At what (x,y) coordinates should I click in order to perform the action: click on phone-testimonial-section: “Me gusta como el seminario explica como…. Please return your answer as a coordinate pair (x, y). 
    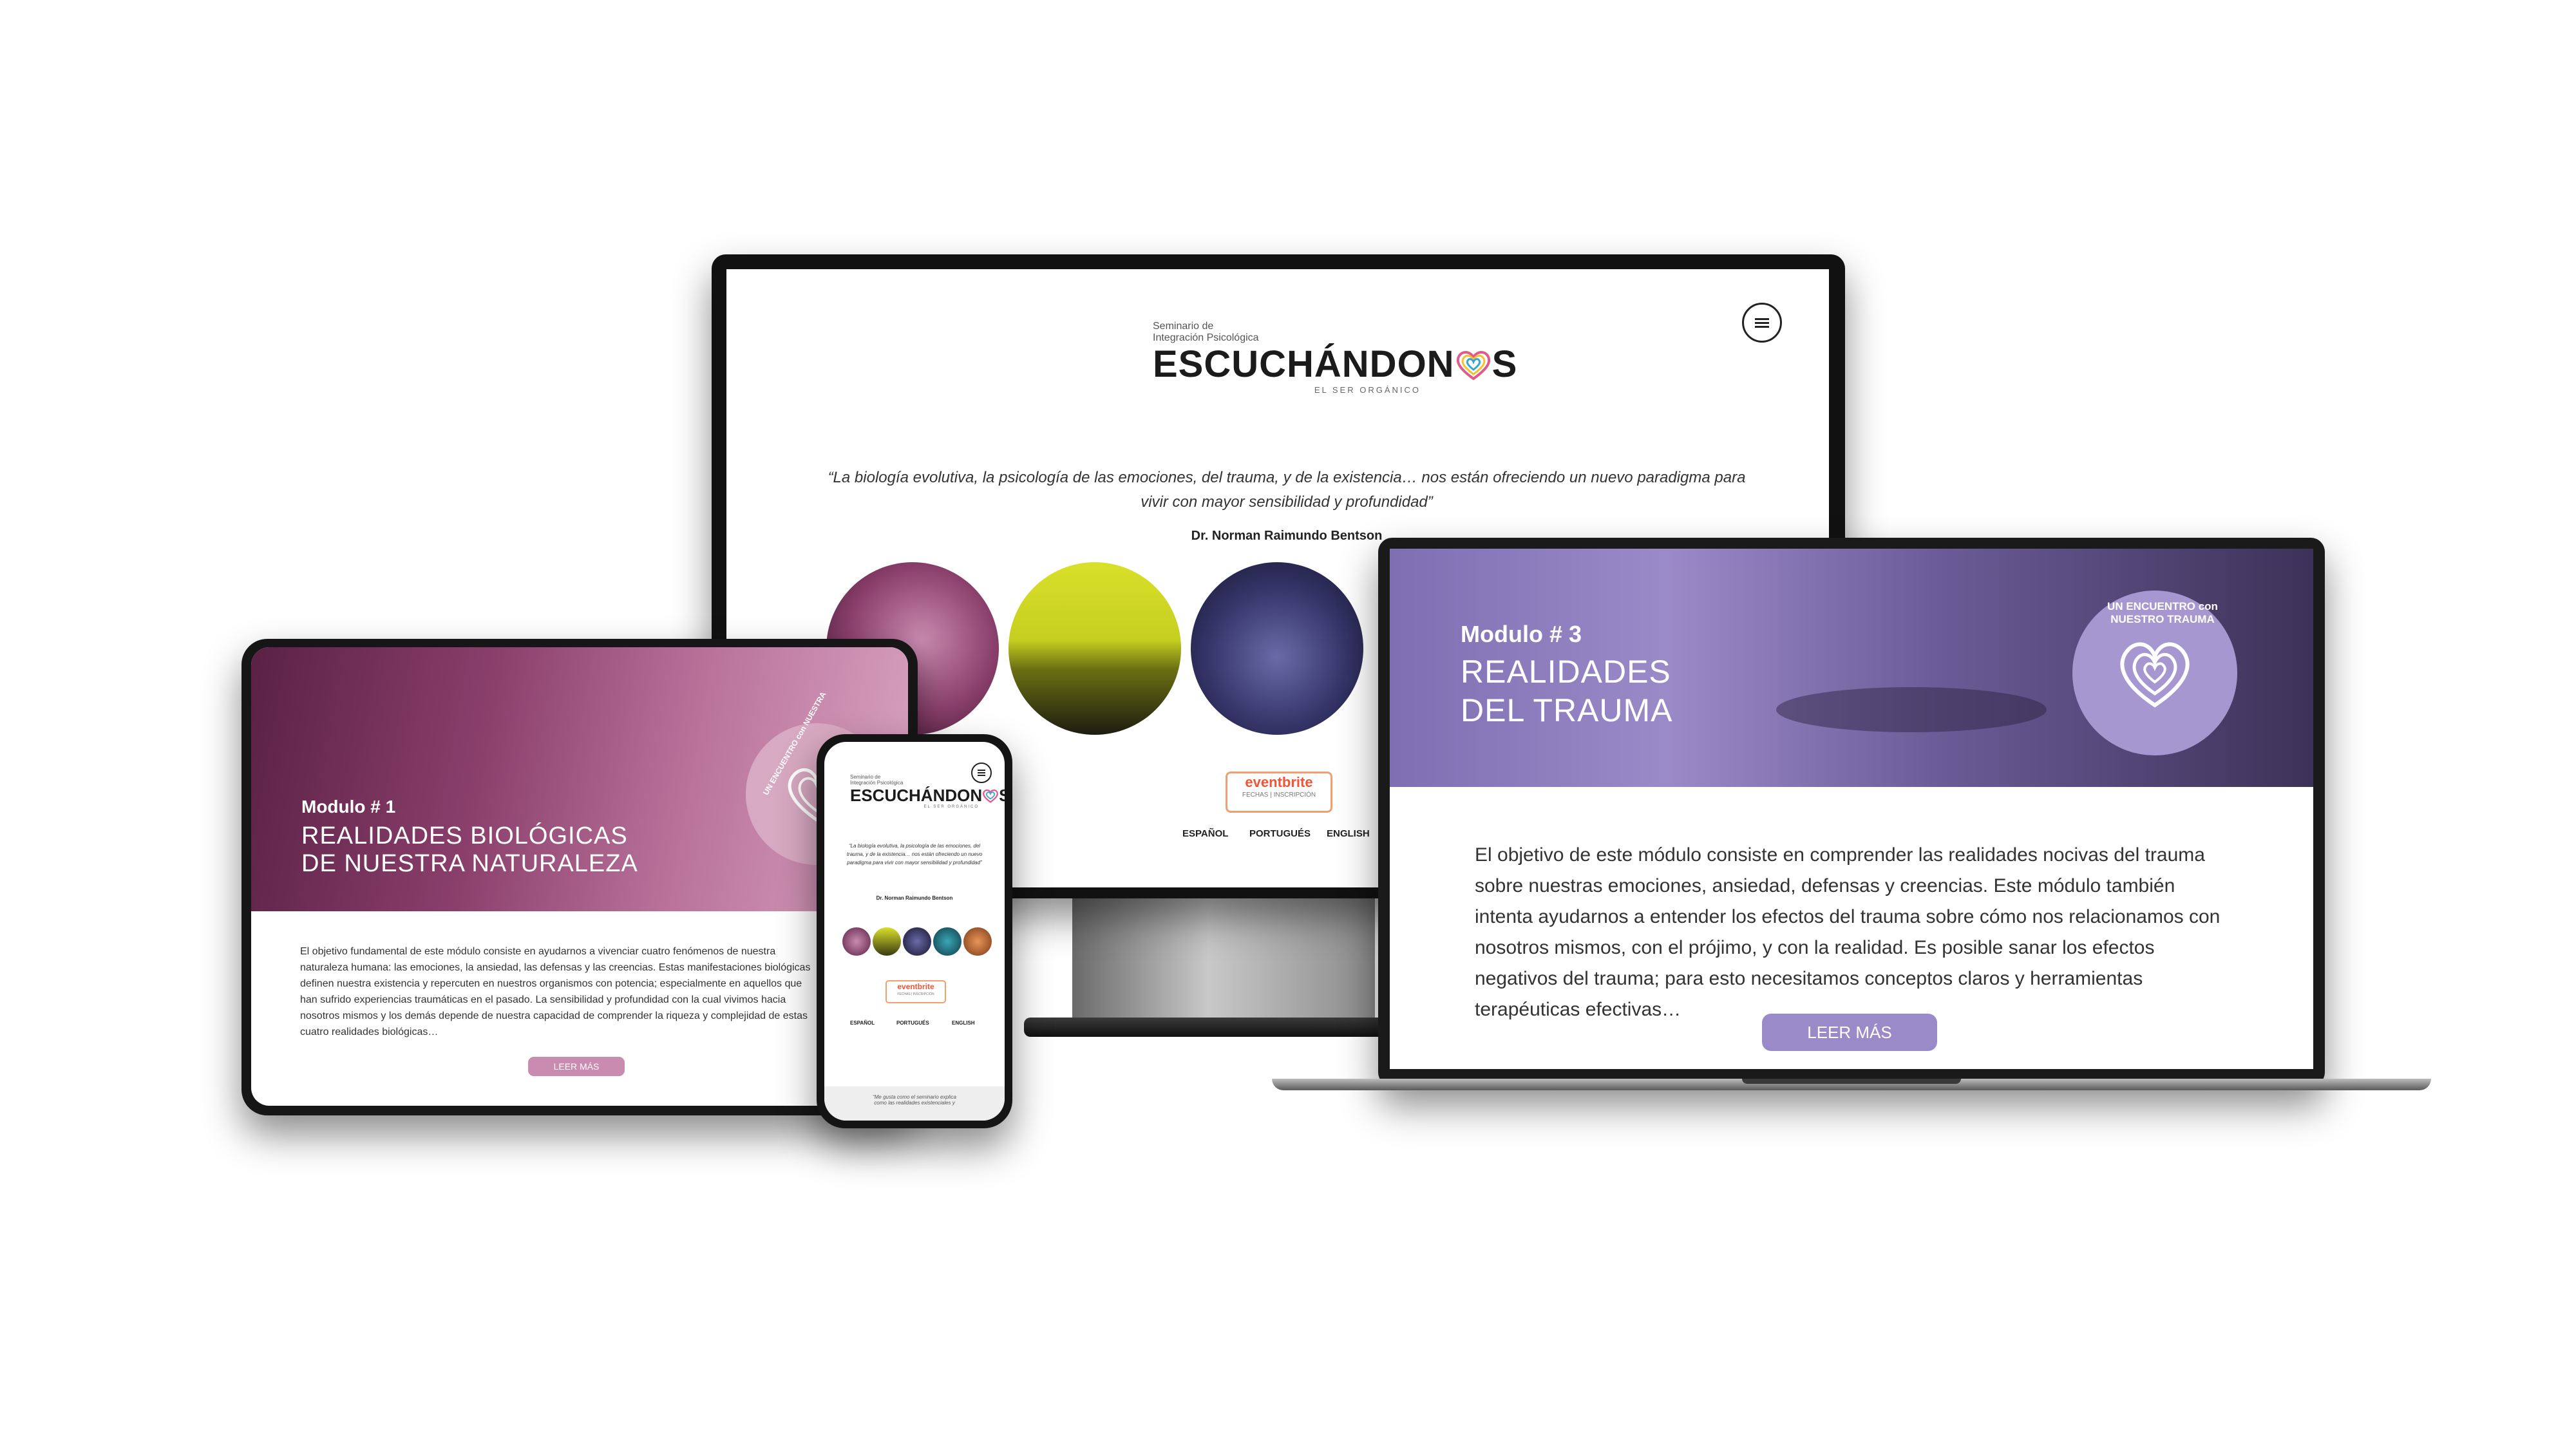
    Looking at the image, I should click on (914, 1103).